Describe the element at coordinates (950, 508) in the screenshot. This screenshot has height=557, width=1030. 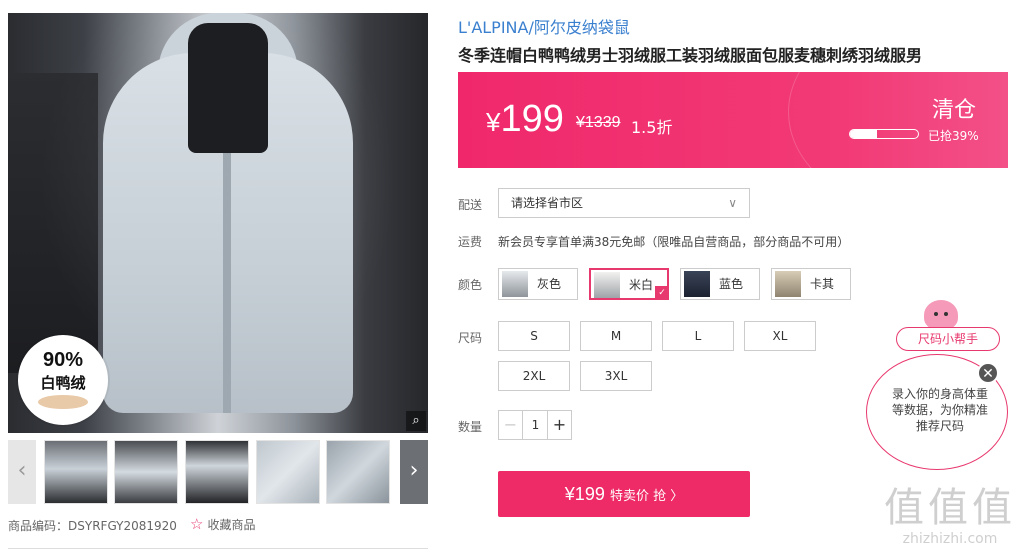
I see `watermark-logo: 值值值` at that location.